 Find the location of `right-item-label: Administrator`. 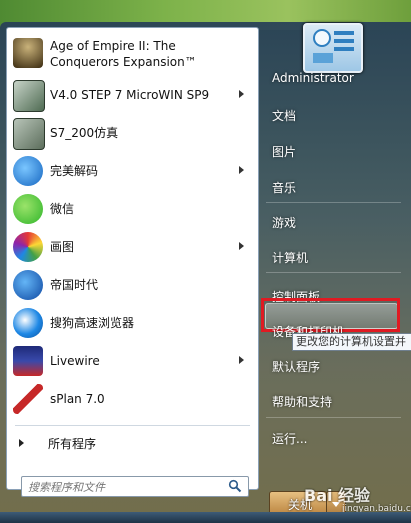

right-item-label: Administrator is located at coordinates (313, 78).